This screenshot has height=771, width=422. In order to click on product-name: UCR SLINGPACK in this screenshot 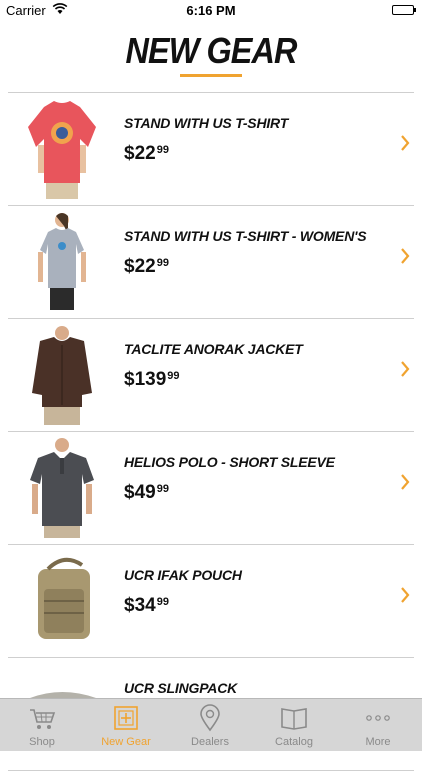, I will do `click(181, 688)`.